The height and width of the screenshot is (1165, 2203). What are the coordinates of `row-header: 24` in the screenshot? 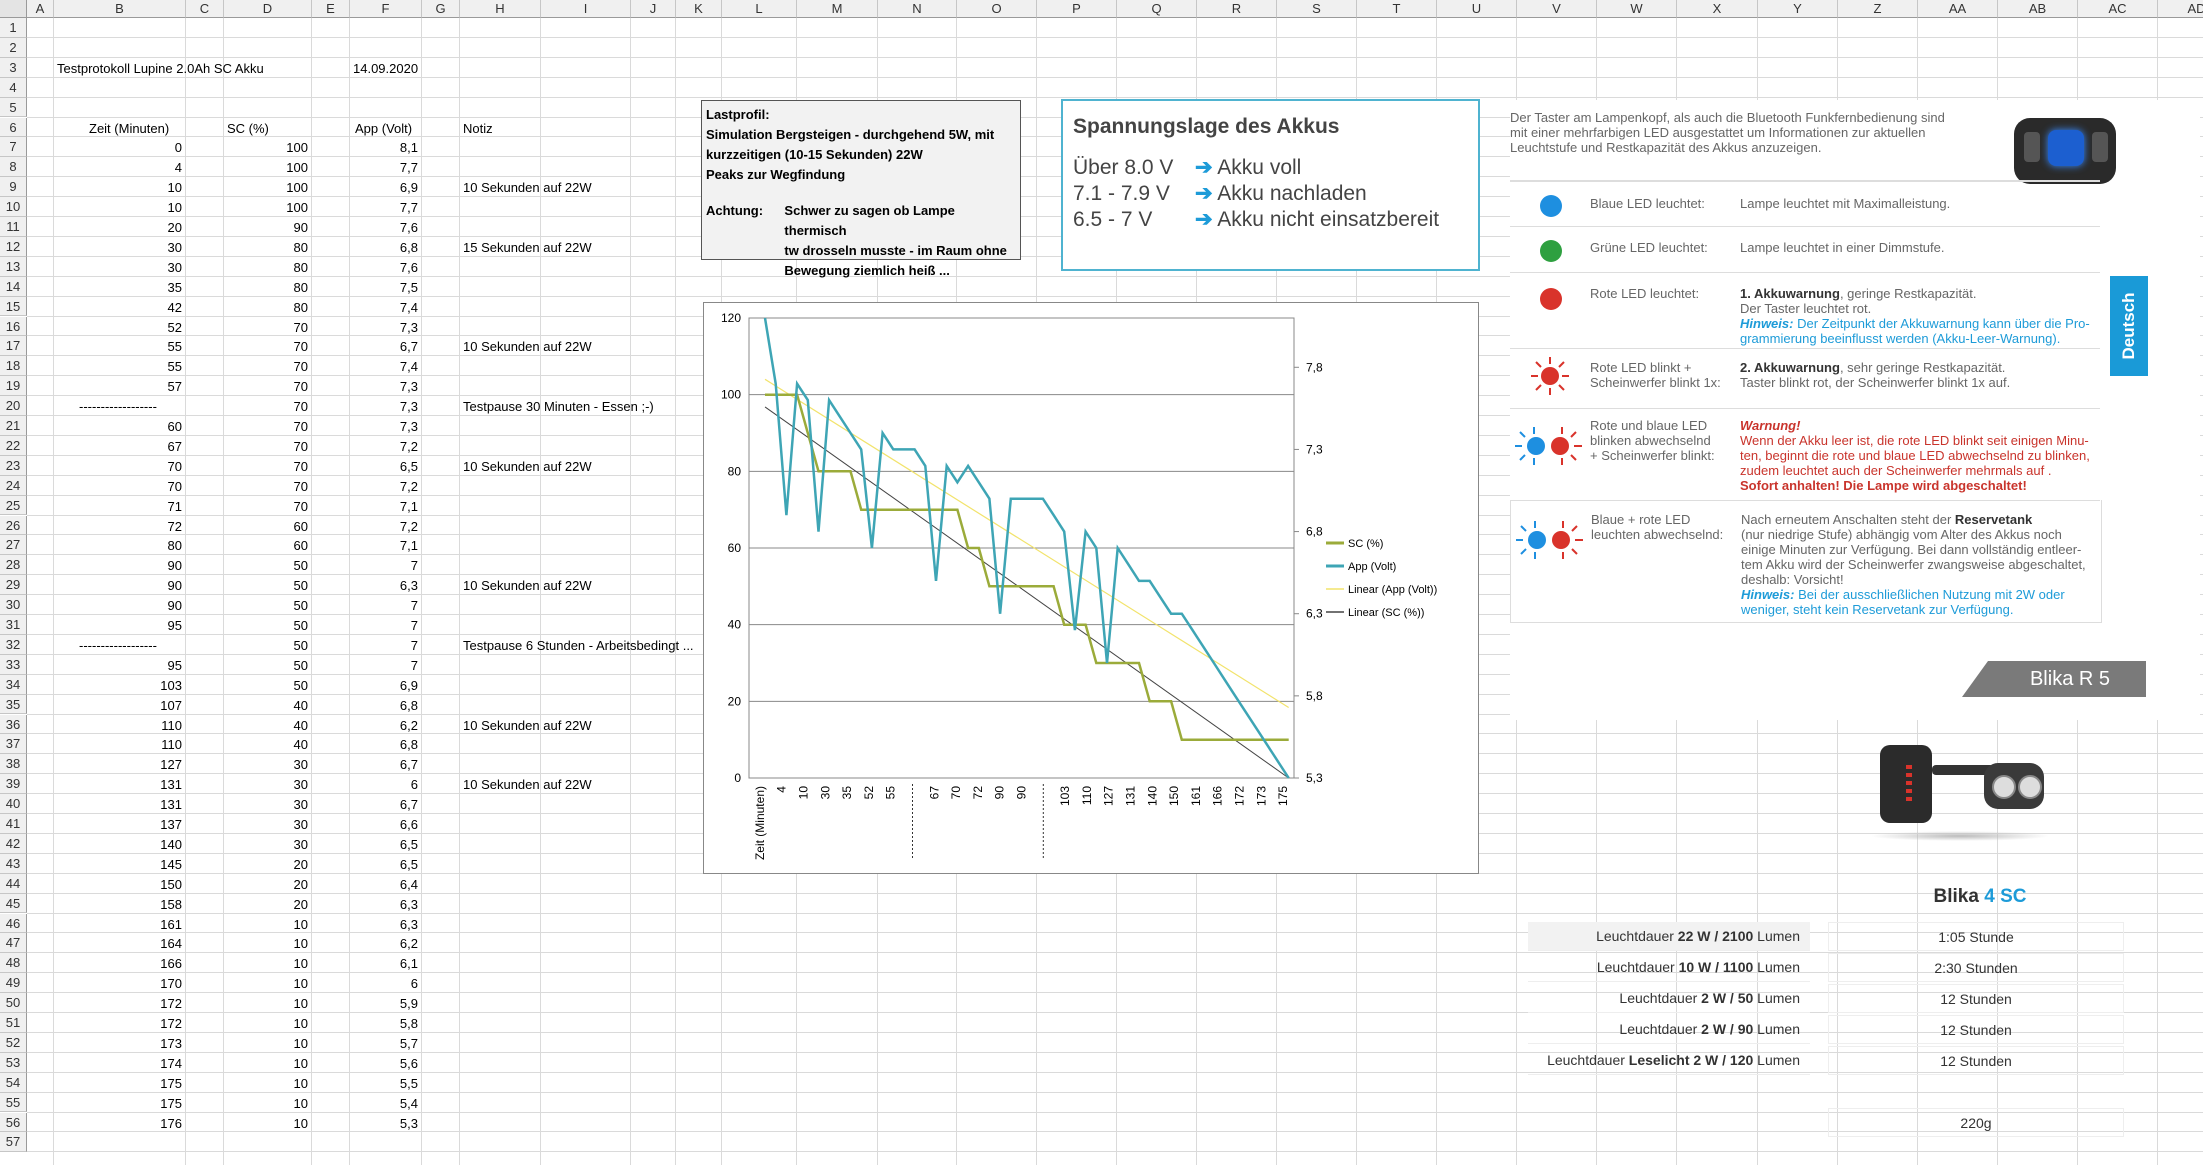 It's located at (13, 485).